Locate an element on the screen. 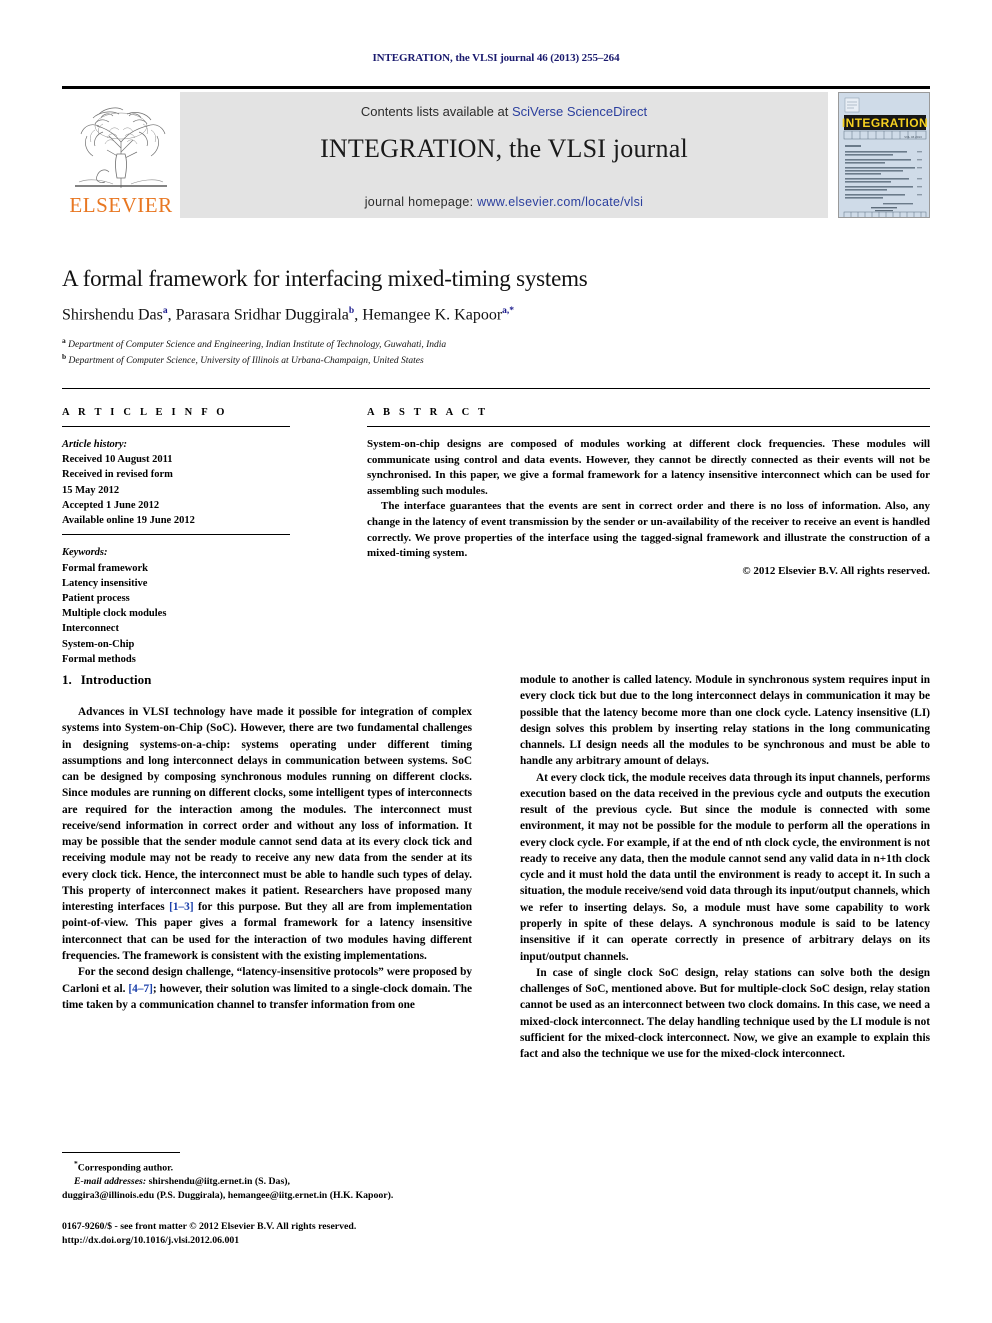 This screenshot has height=1323, width=992. author-affil-mark: a is located at coordinates (165, 311).